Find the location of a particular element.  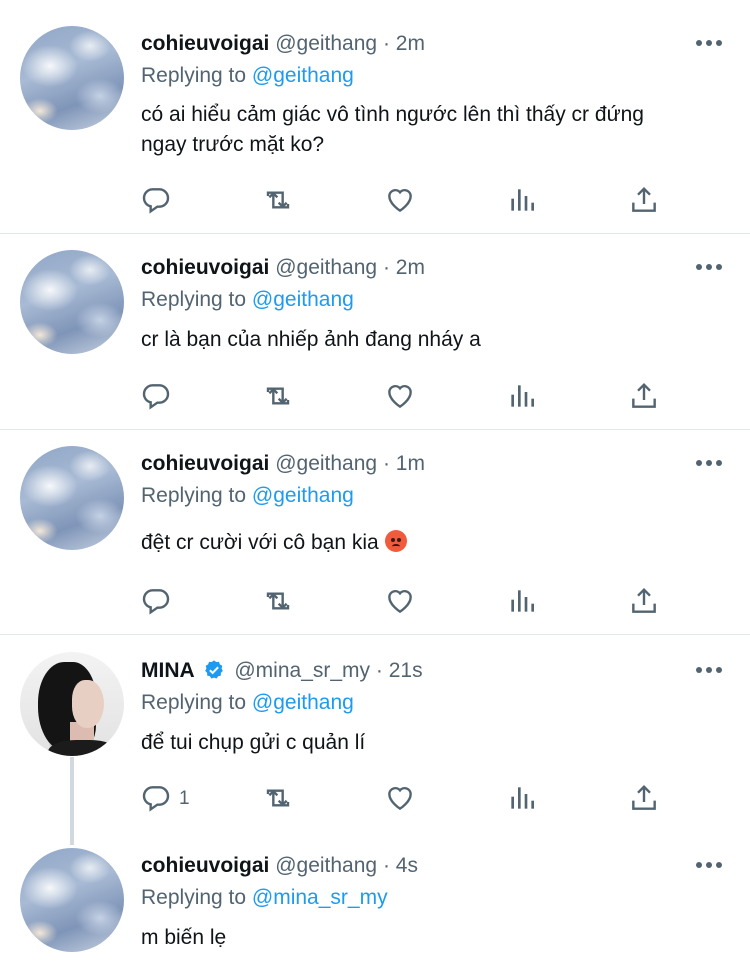

tweet-text-line: để tui chụp gửi c quản lí is located at coordinates (253, 742).